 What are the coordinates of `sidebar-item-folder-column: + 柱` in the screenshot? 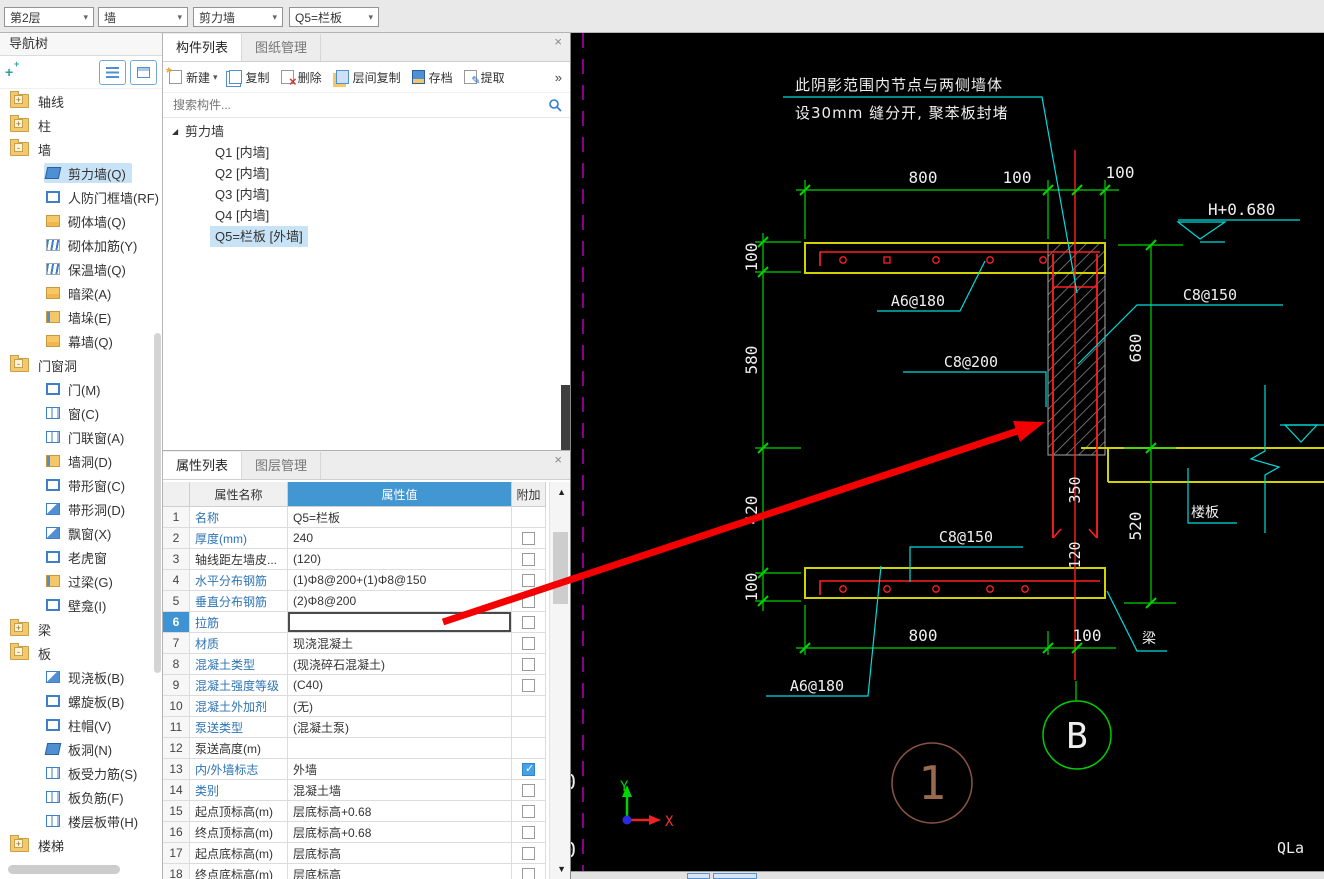 It's located at (81, 125).